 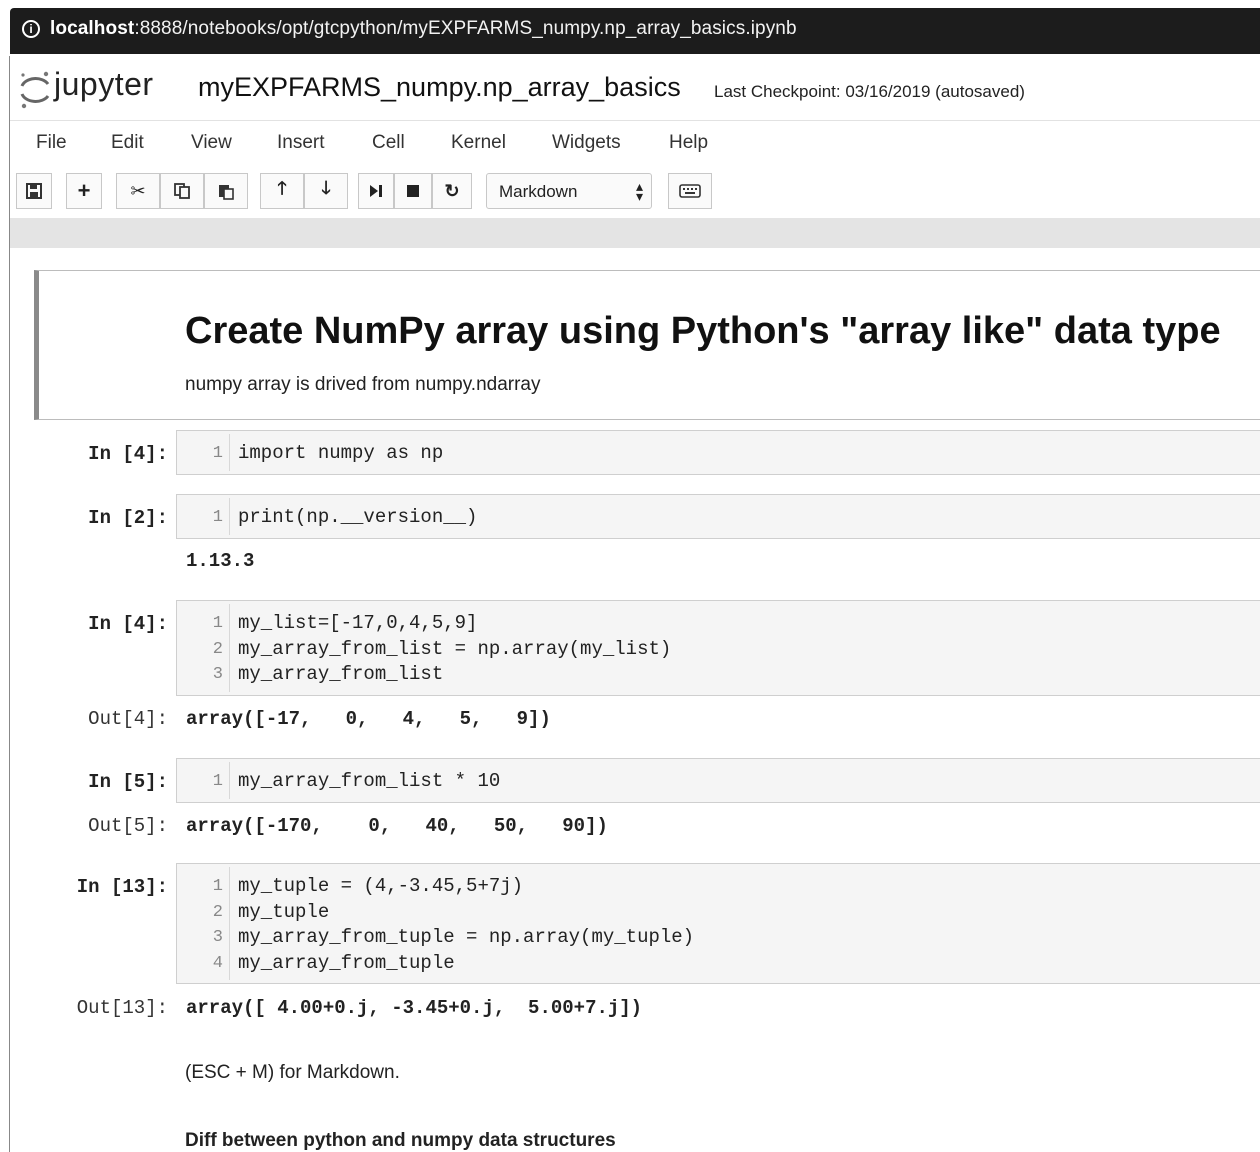 What do you see at coordinates (388, 143) in the screenshot?
I see `menu-cell: Cell` at bounding box center [388, 143].